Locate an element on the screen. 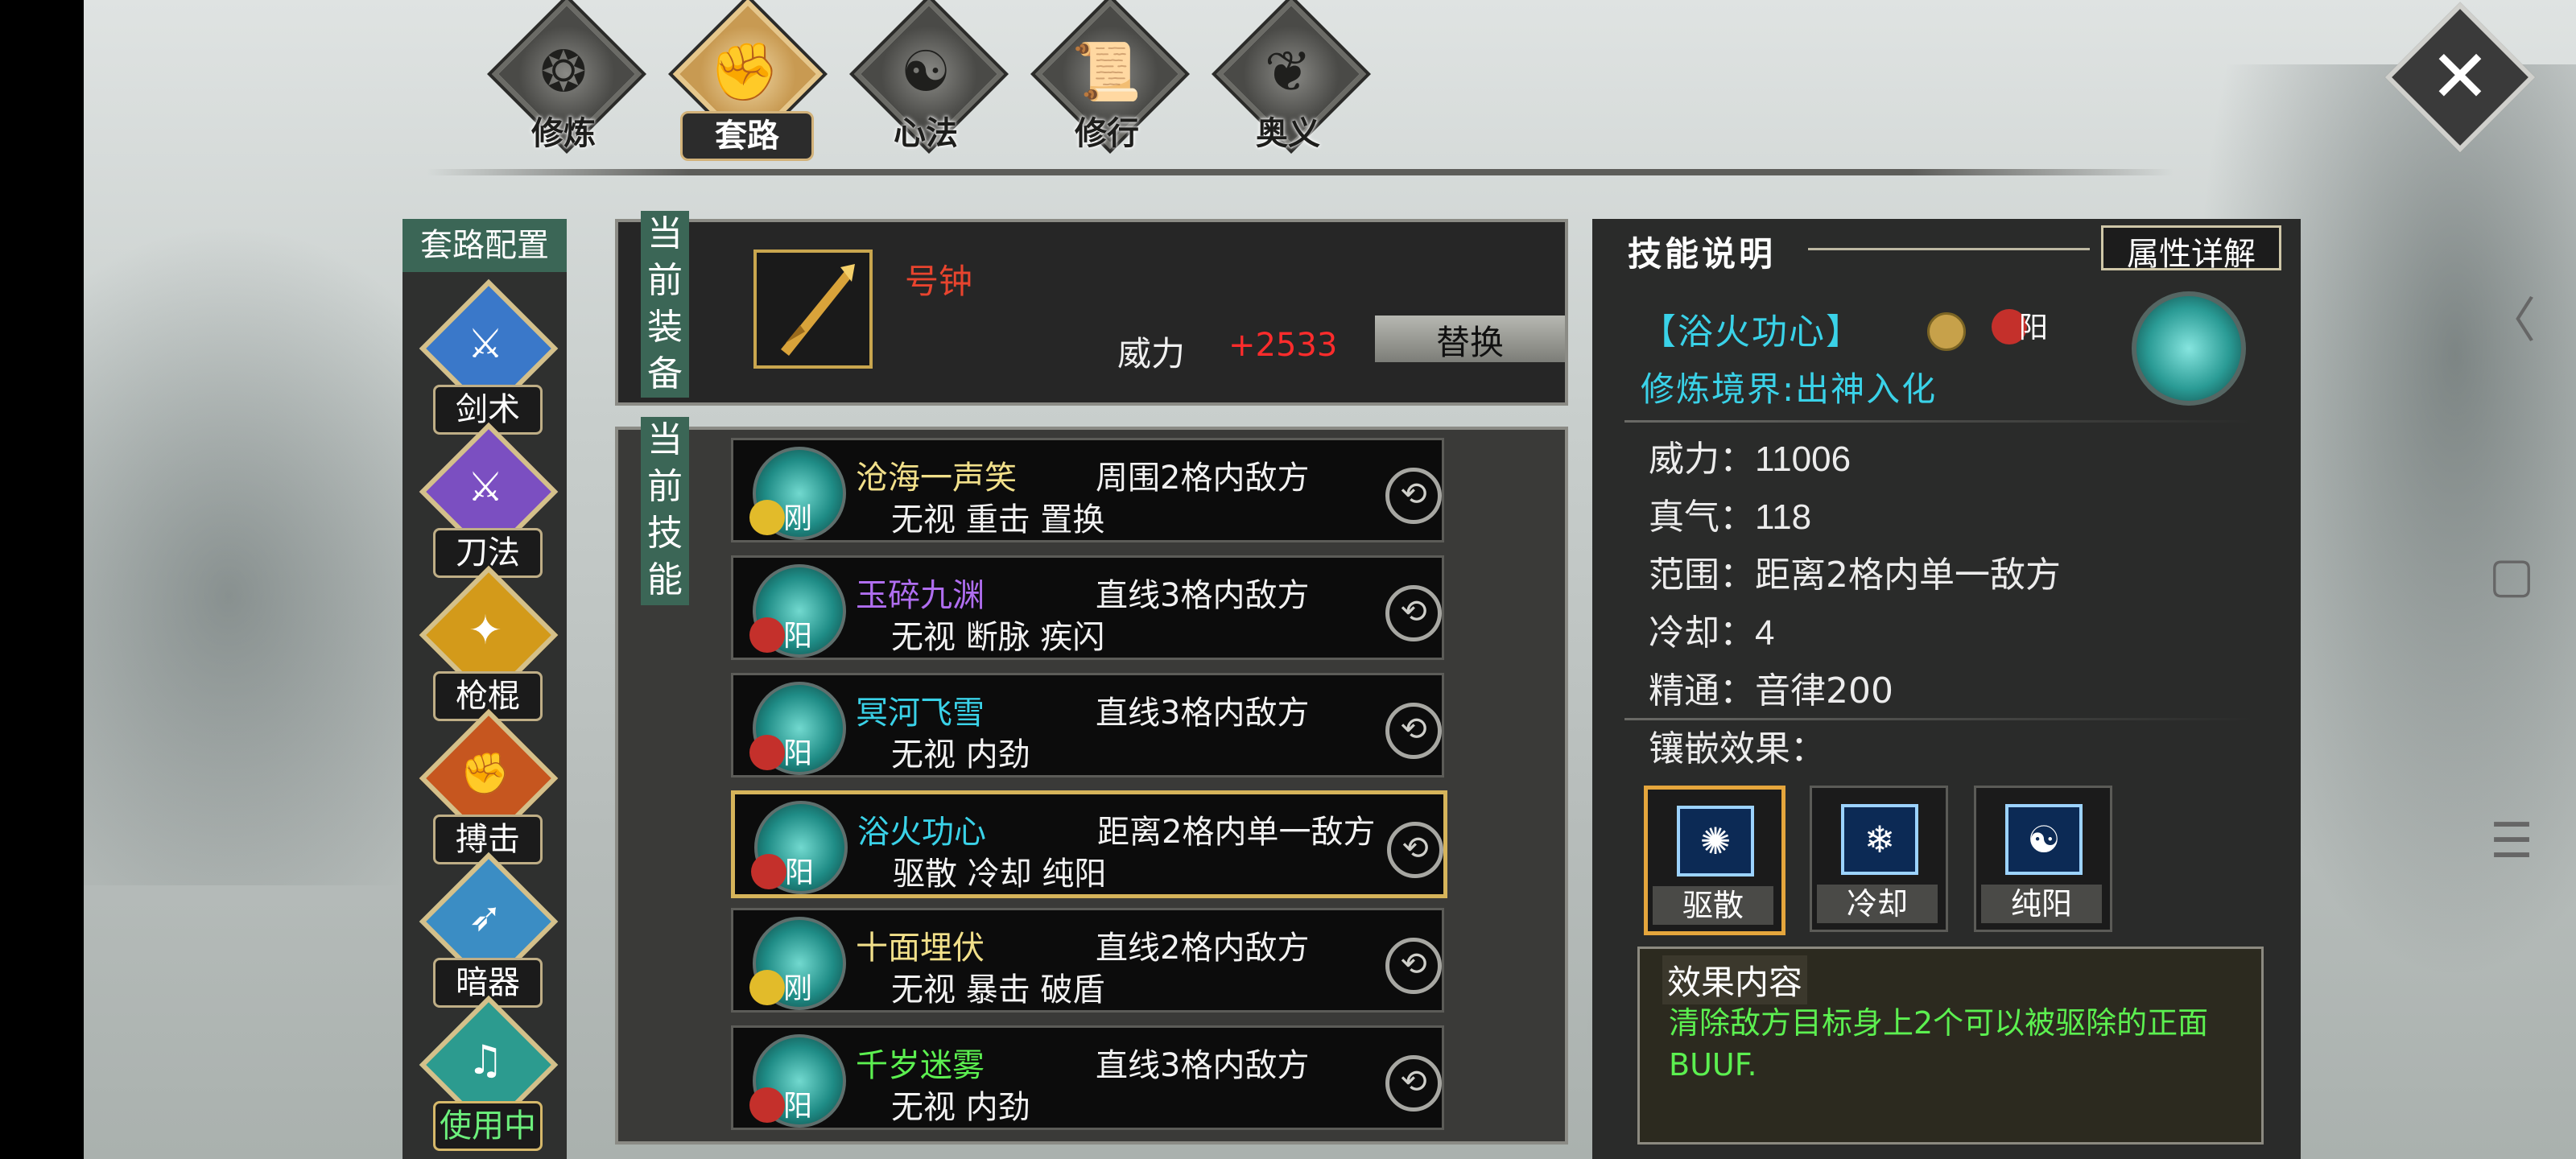 The height and width of the screenshot is (1159, 2576). category-panel: 套路配置 ⚔ 剑术 ⚔ 刀法 ✦ 枪棍 ✊ 搏击 ➶ 暗器 ♫ 使用中 is located at coordinates (484, 689).